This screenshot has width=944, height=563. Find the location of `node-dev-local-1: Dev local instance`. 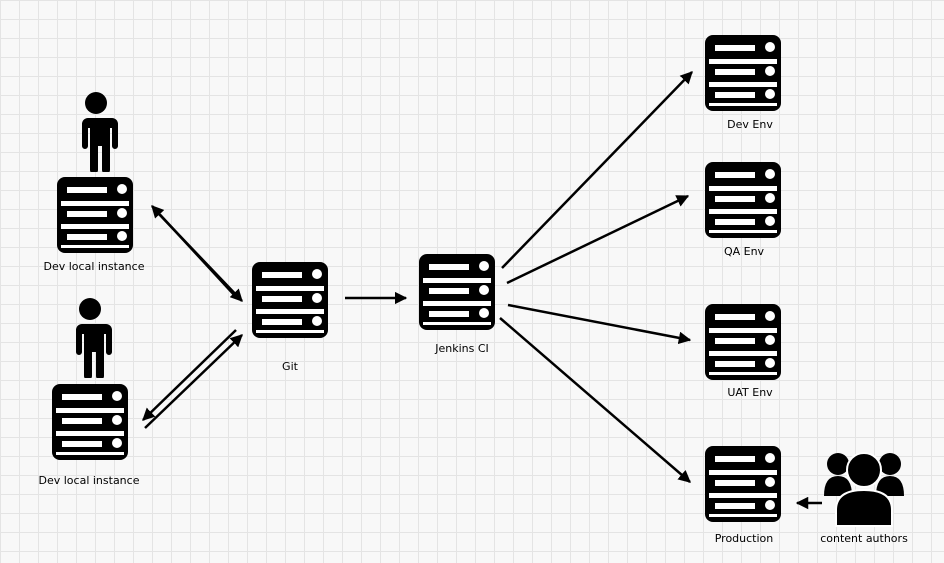

node-dev-local-1: Dev local instance is located at coordinates (94, 182).